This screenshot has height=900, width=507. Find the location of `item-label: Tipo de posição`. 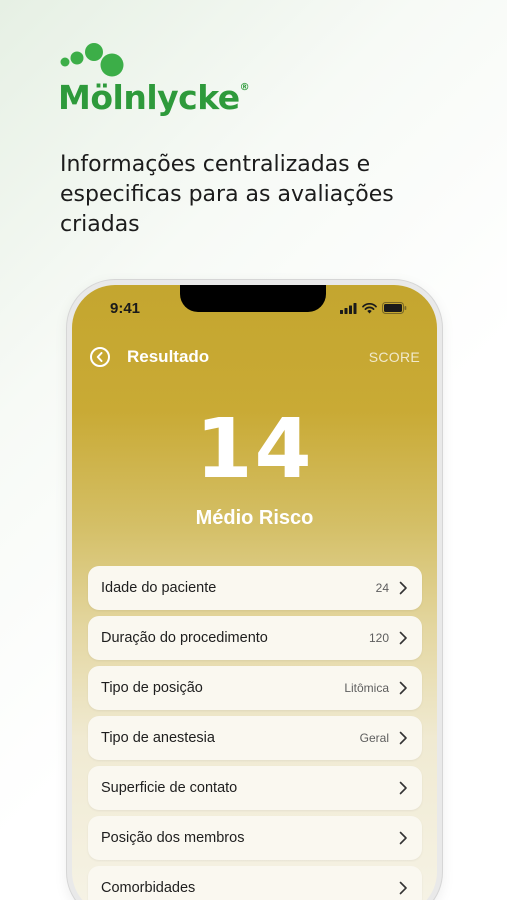

item-label: Tipo de posição is located at coordinates (152, 688).